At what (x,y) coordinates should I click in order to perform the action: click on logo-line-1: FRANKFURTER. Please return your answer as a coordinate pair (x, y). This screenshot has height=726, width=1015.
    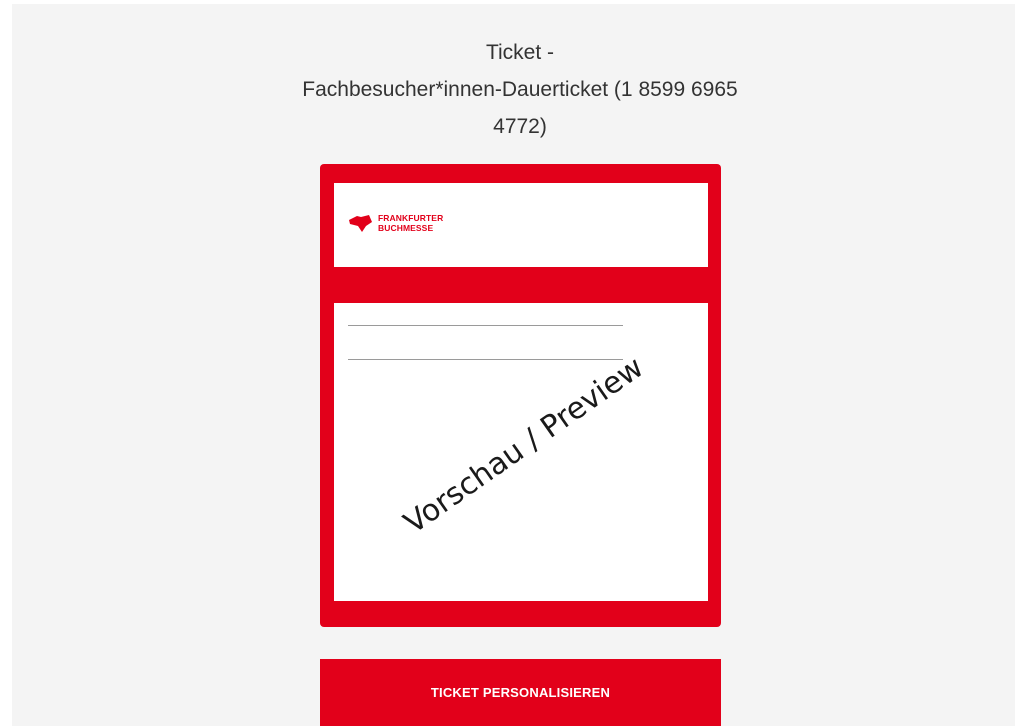
    Looking at the image, I should click on (411, 218).